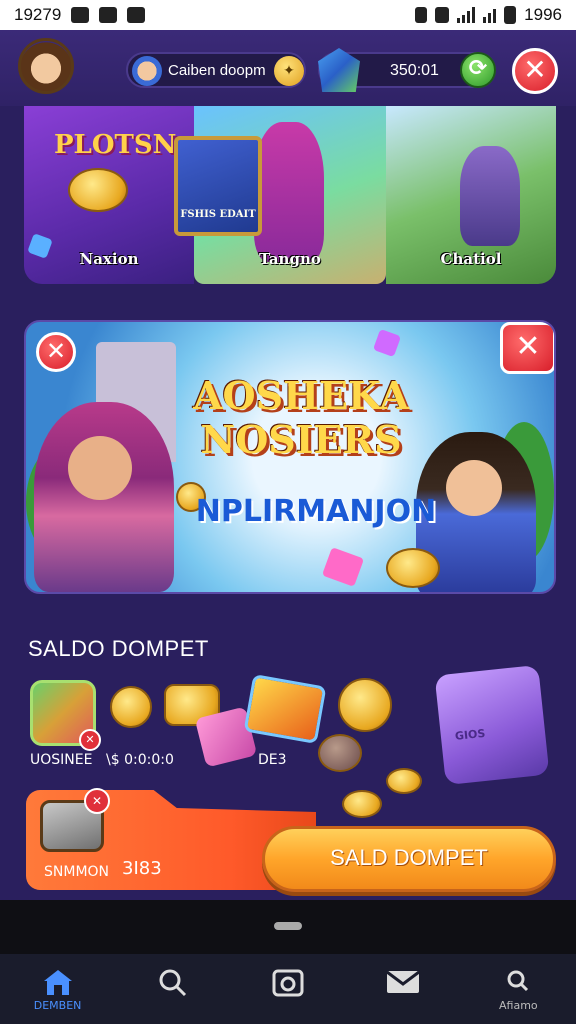 Image resolution: width=576 pixels, height=1024 pixels. I want to click on mail-icon, so click(403, 981).